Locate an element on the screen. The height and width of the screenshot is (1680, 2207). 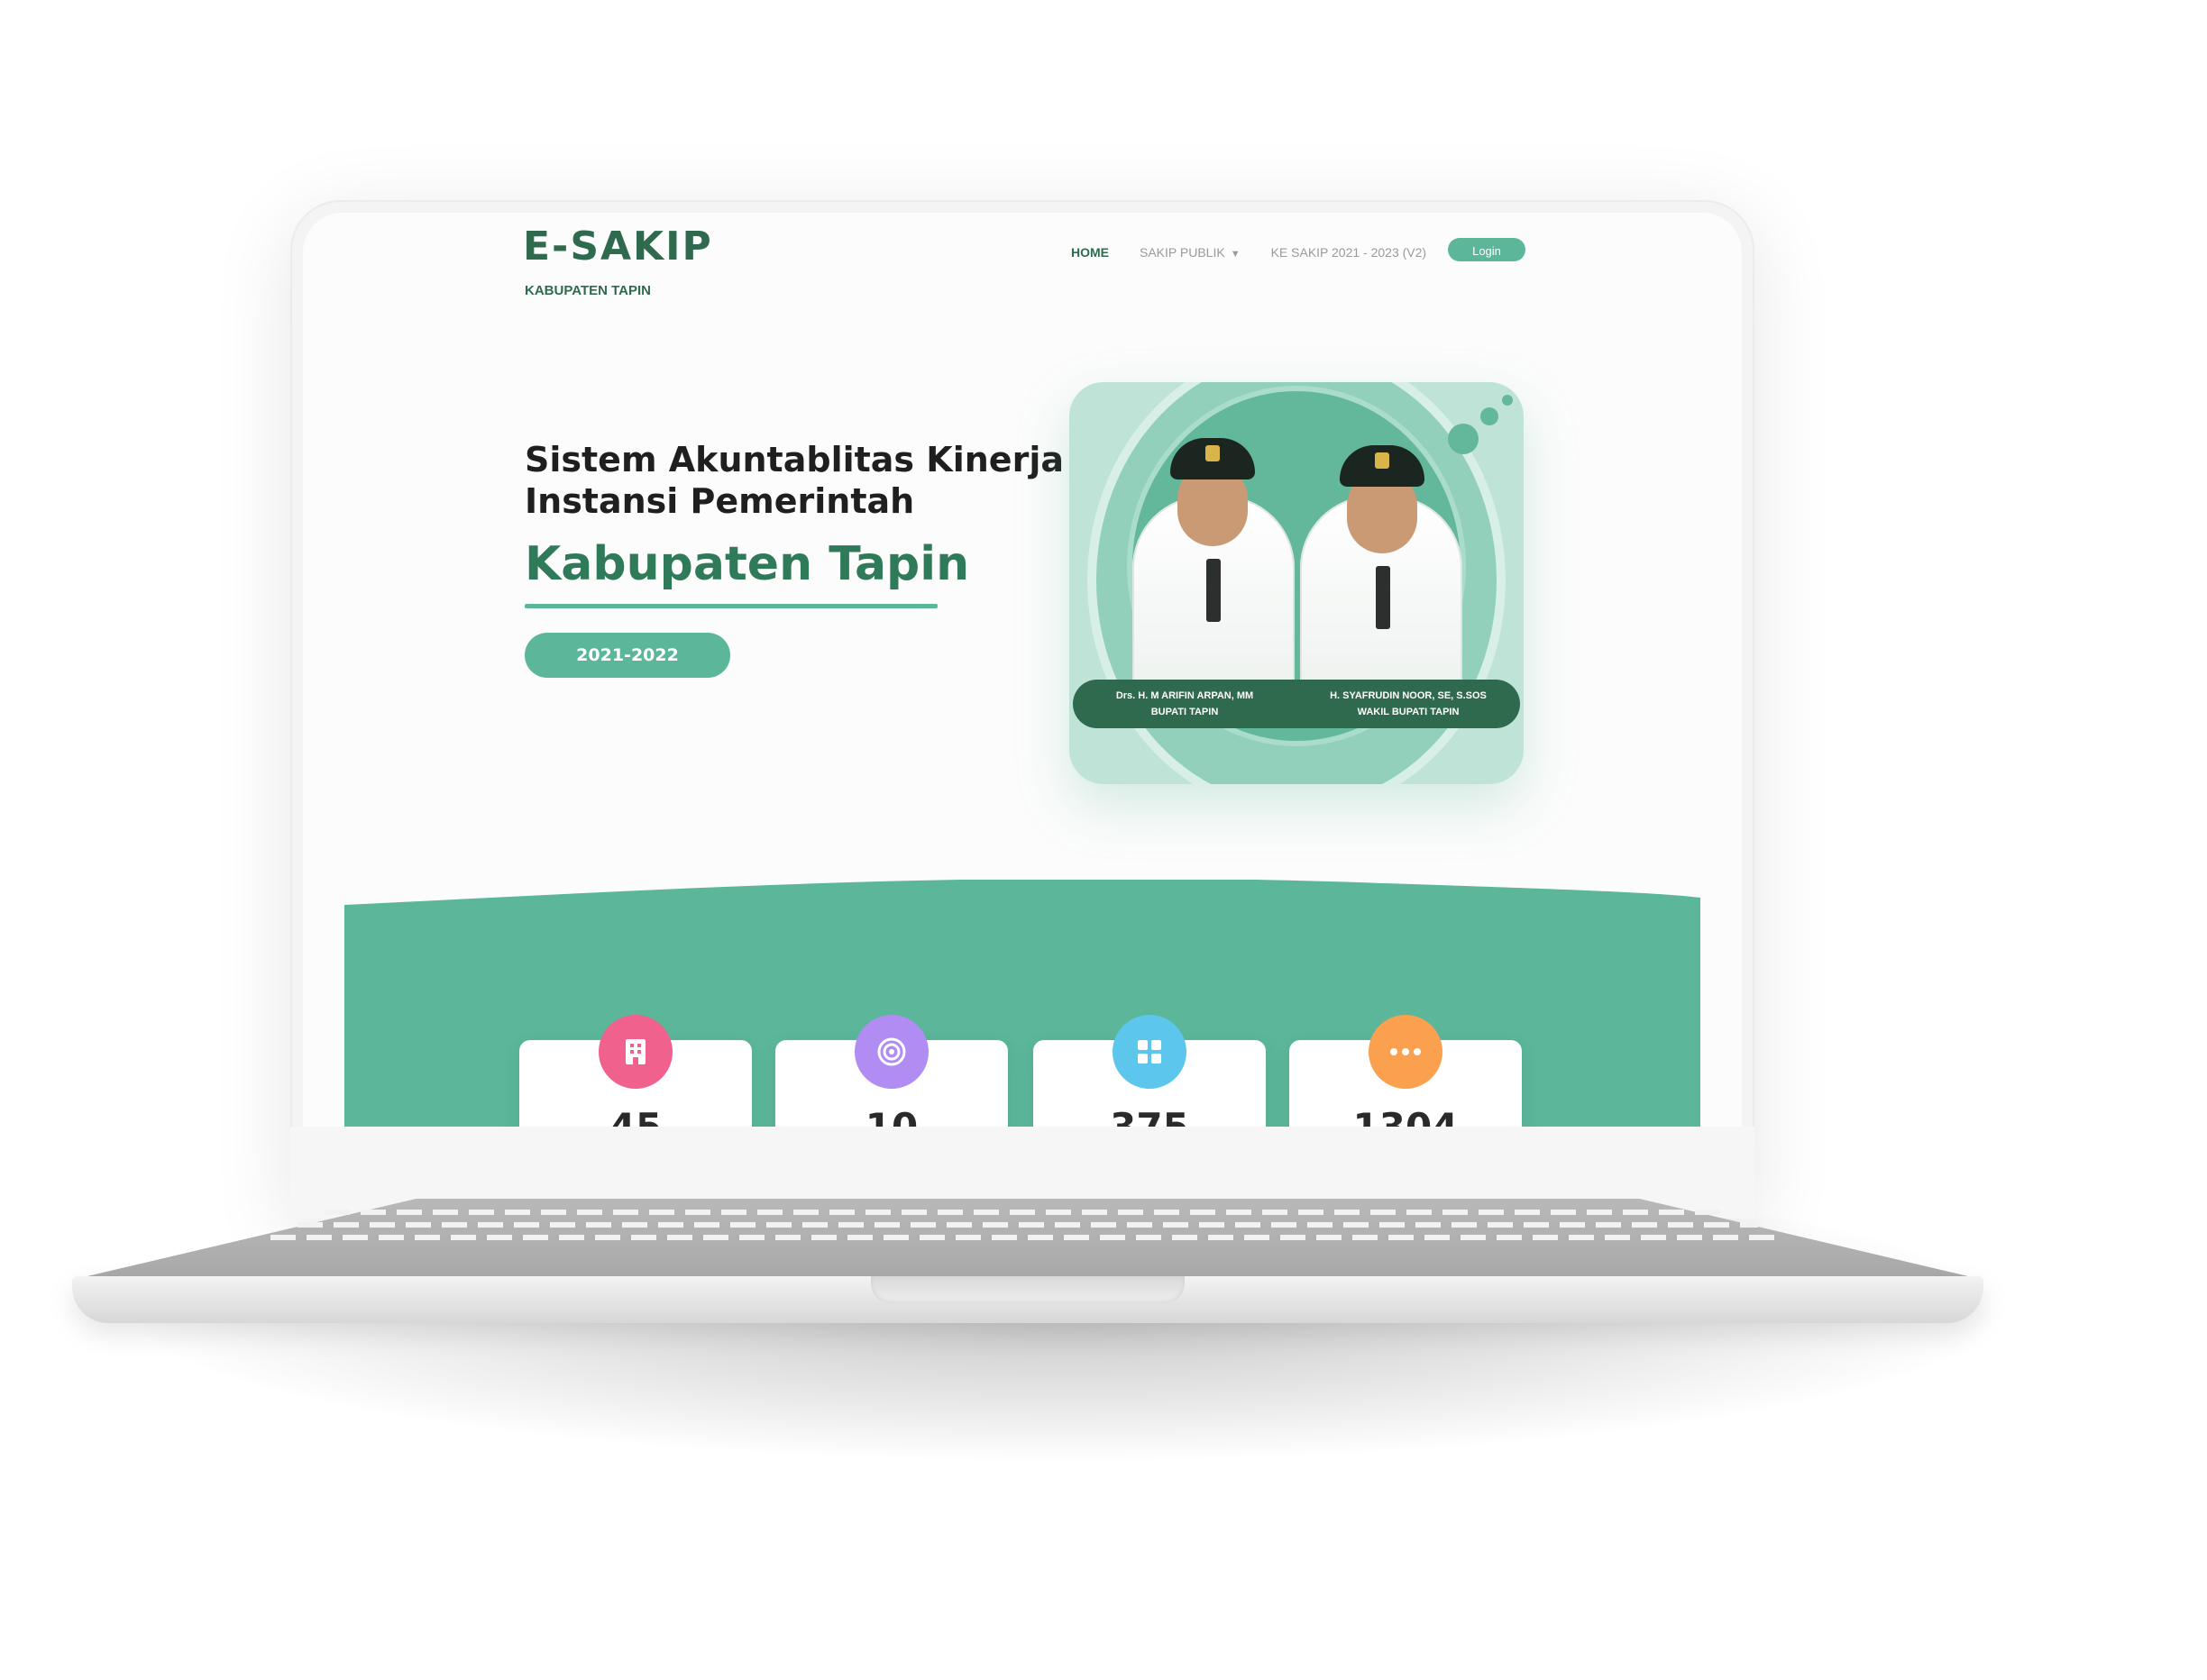
laptop-notch is located at coordinates (1028, 1289).